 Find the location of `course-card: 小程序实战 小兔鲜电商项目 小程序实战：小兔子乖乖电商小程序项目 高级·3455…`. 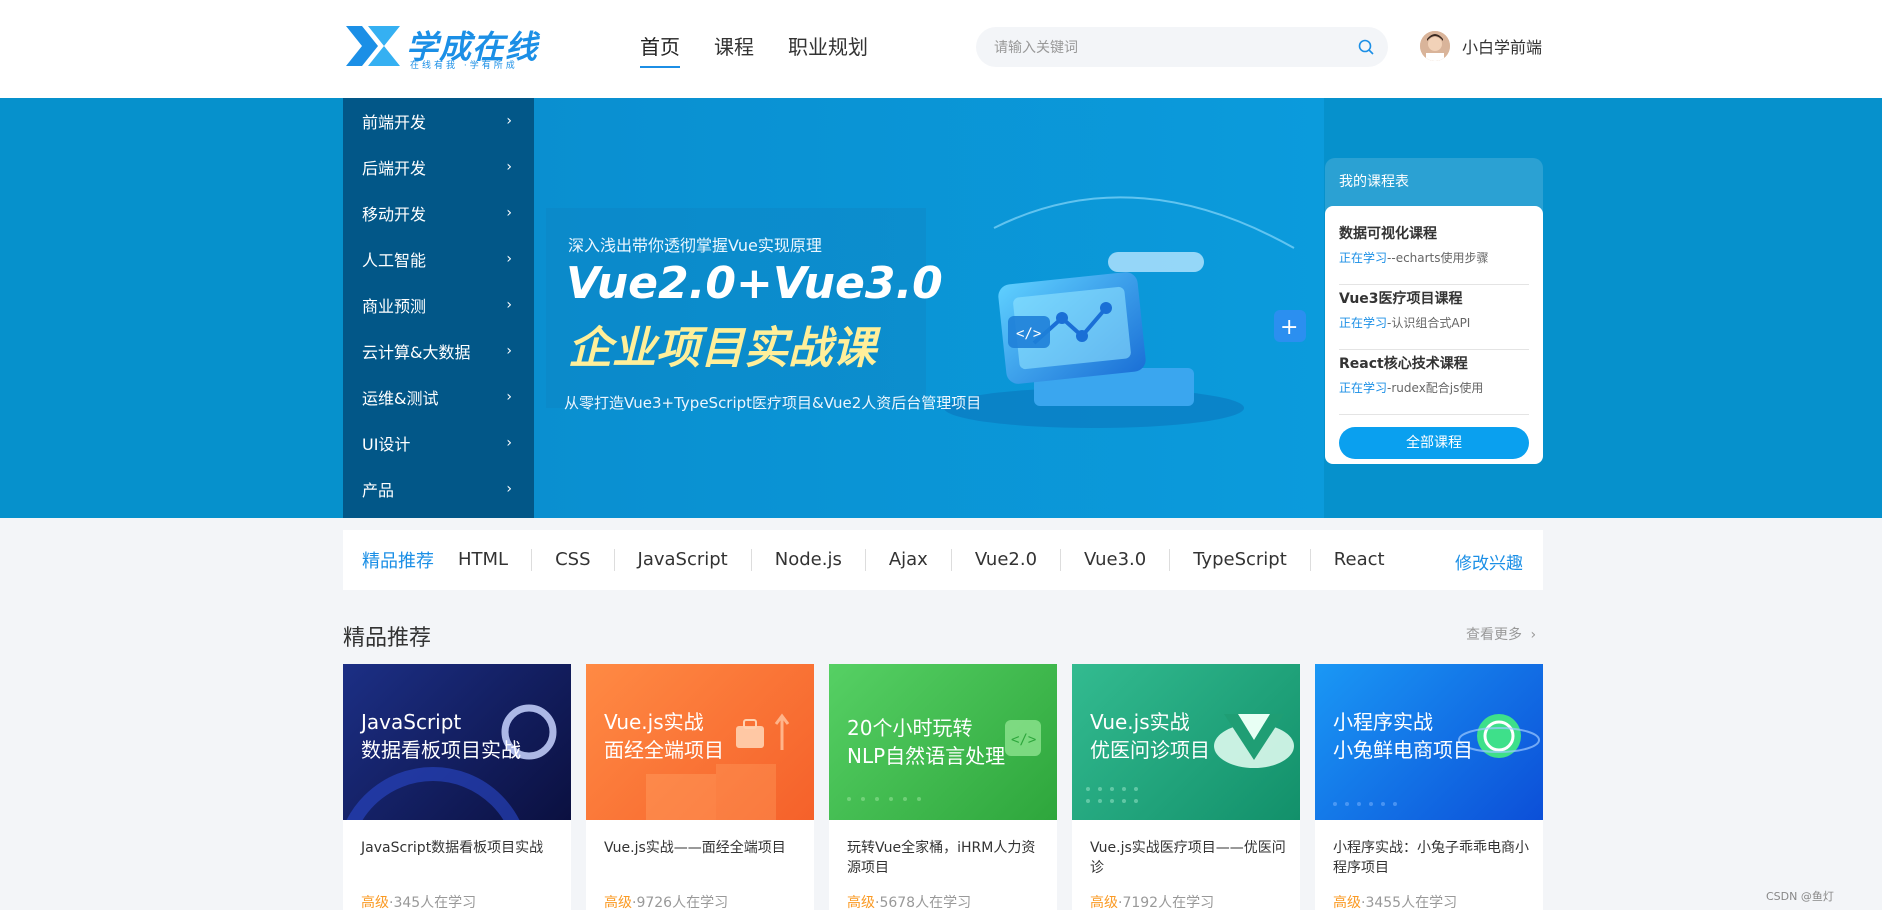

course-card: 小程序实战 小兔鲜电商项目 小程序实战：小兔子乖乖电商小程序项目 高级·3455… is located at coordinates (1429, 787).